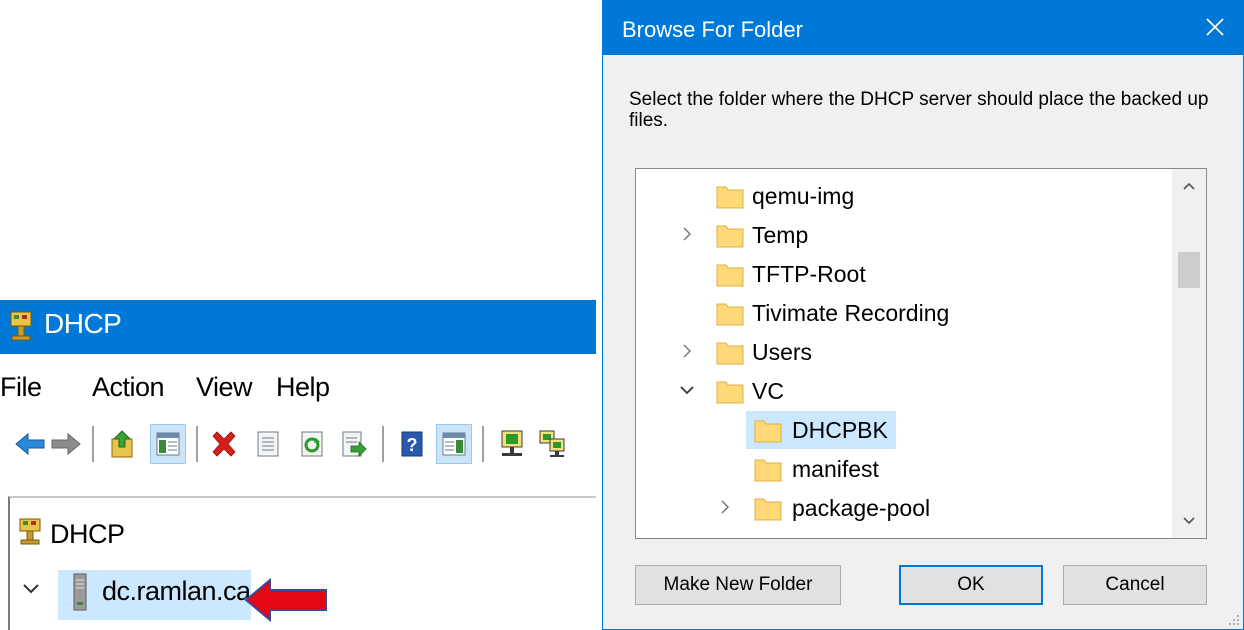 This screenshot has height=630, width=1244. Describe the element at coordinates (83, 323) in the screenshot. I see `dhcp-window-title: DHCP` at that location.